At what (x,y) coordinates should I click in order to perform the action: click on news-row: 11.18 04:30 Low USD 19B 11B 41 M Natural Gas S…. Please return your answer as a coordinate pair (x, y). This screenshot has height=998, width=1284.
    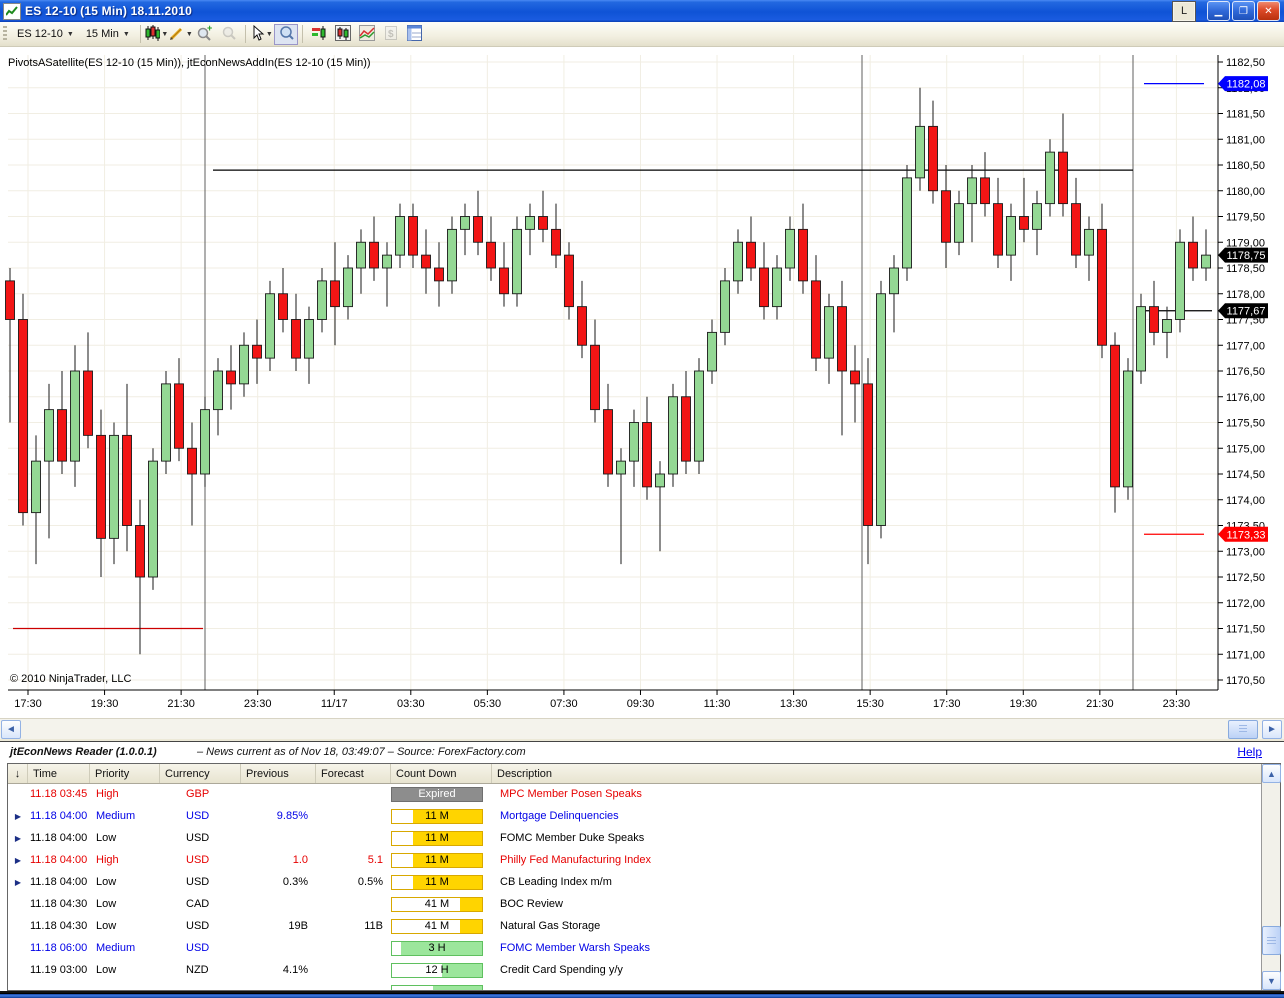
    Looking at the image, I should click on (635, 926).